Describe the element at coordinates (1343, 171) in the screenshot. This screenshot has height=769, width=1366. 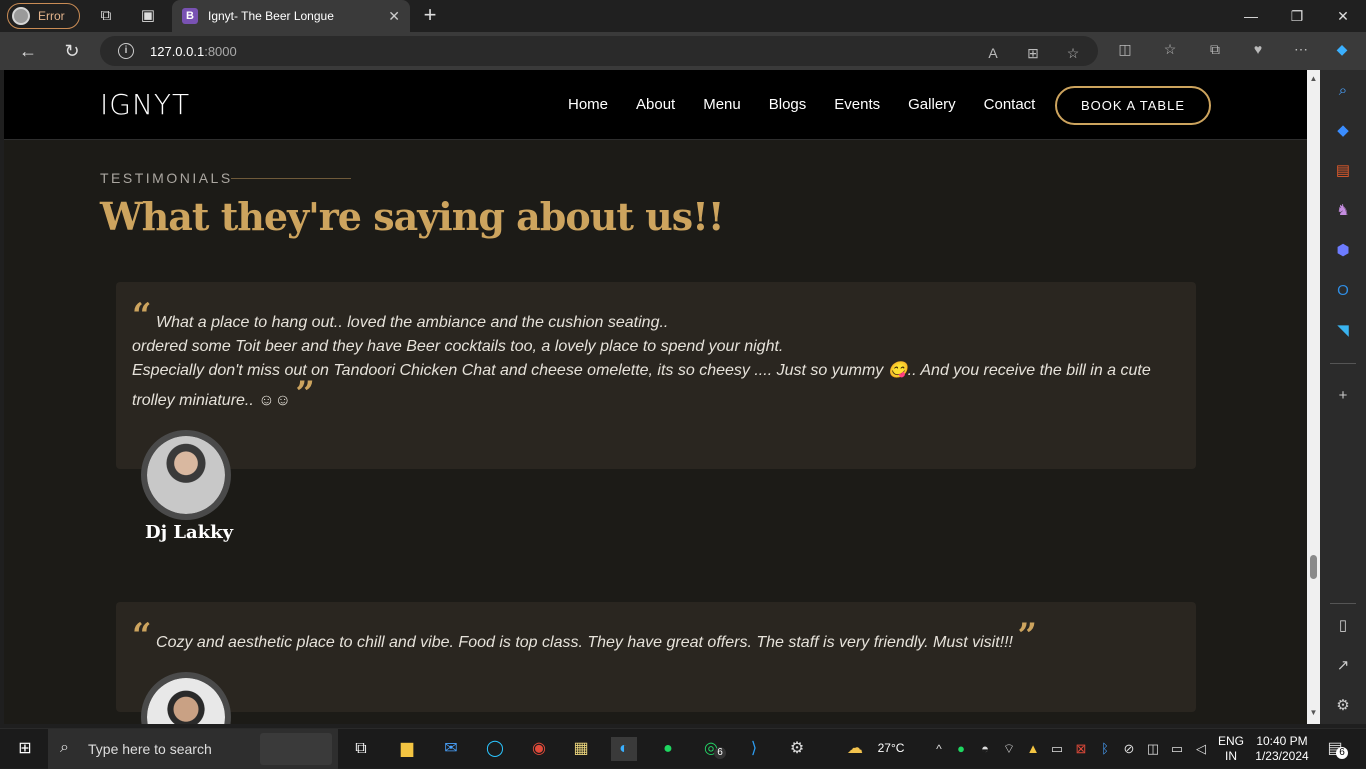
I see `tools-icon: ▤` at that location.